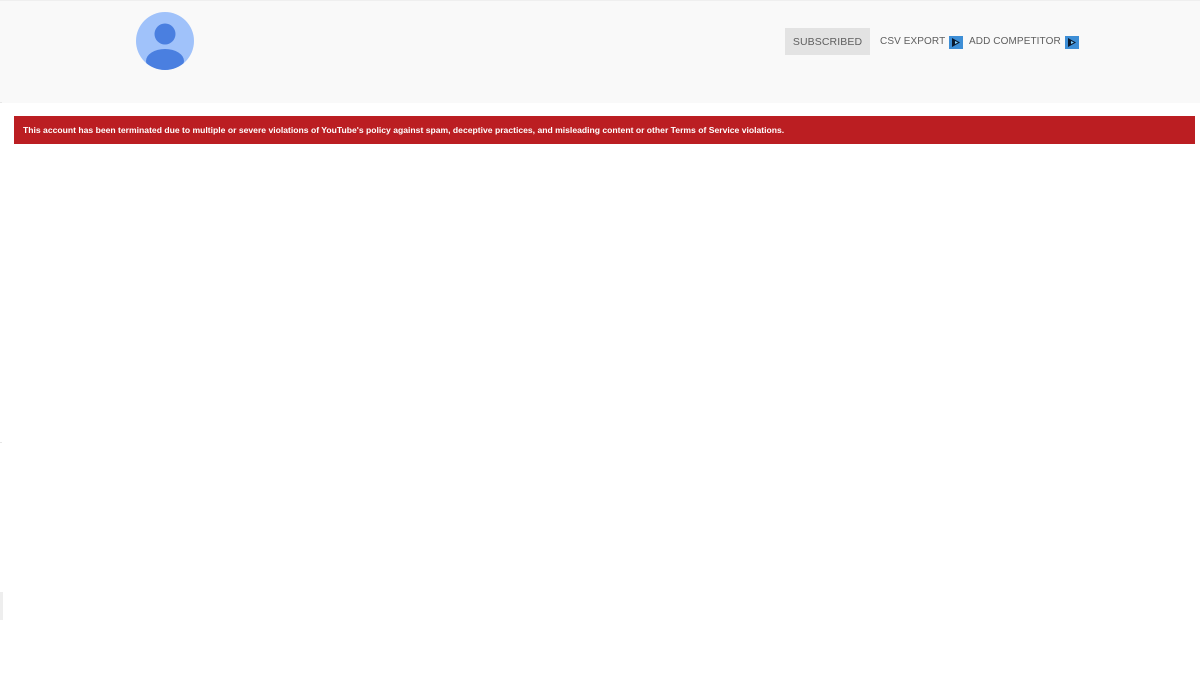  What do you see at coordinates (1015, 41) in the screenshot?
I see `add-competitor-label: ADD COMPETITOR` at bounding box center [1015, 41].